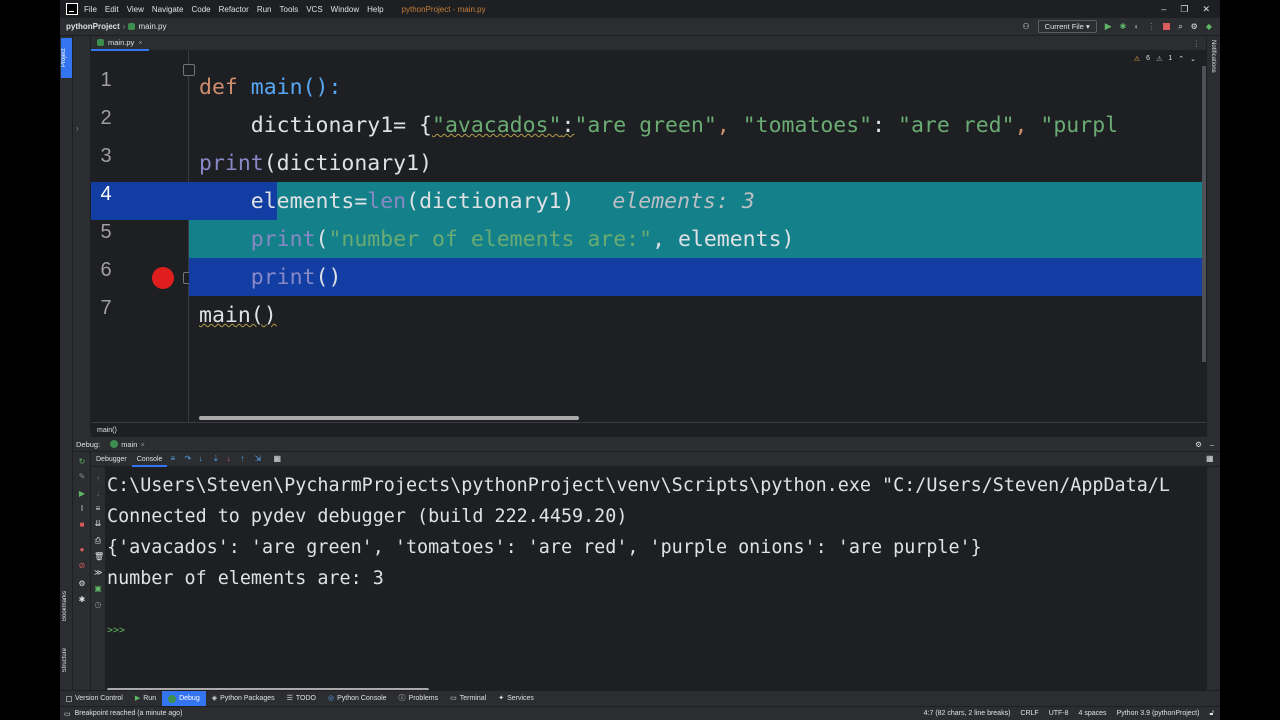 Image resolution: width=1280 pixels, height=720 pixels. I want to click on menu-run: Run, so click(264, 9).